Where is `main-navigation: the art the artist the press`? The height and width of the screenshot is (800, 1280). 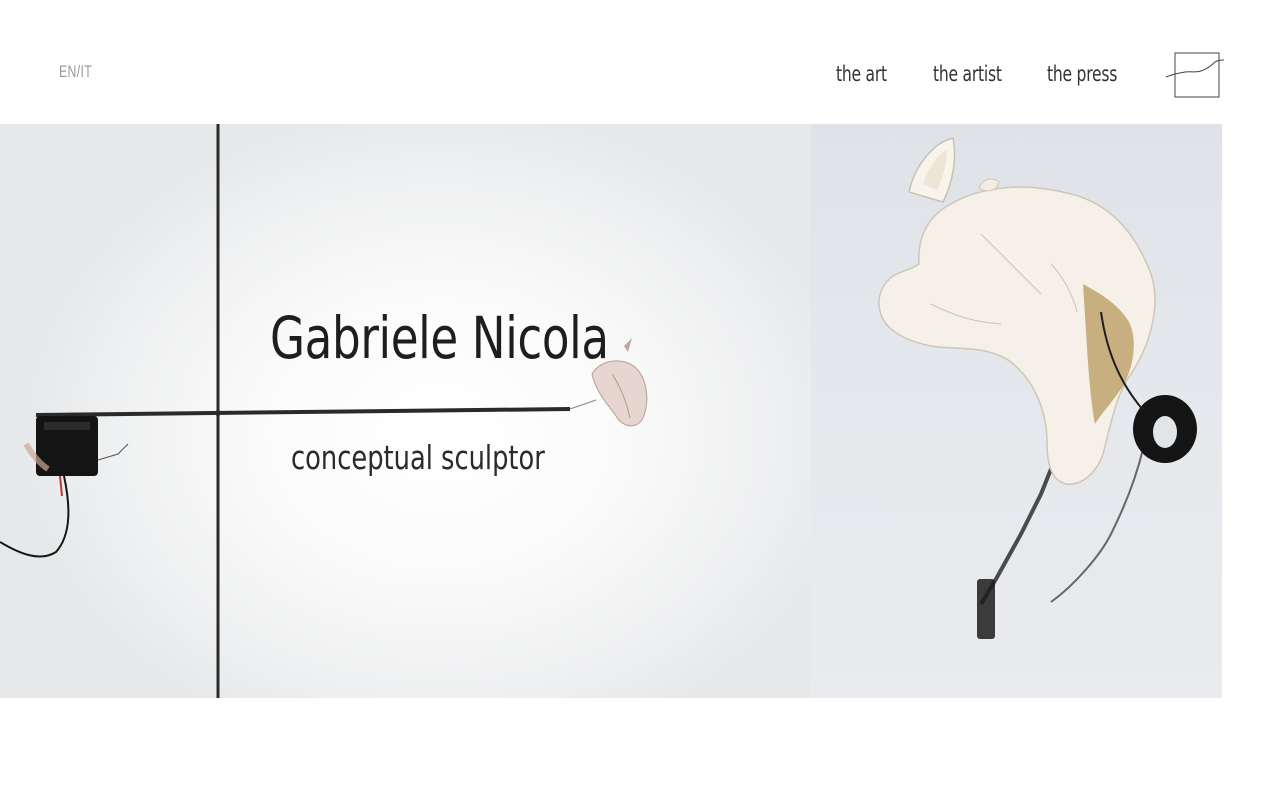
main-navigation: the art the artist the press is located at coordinates (986, 77).